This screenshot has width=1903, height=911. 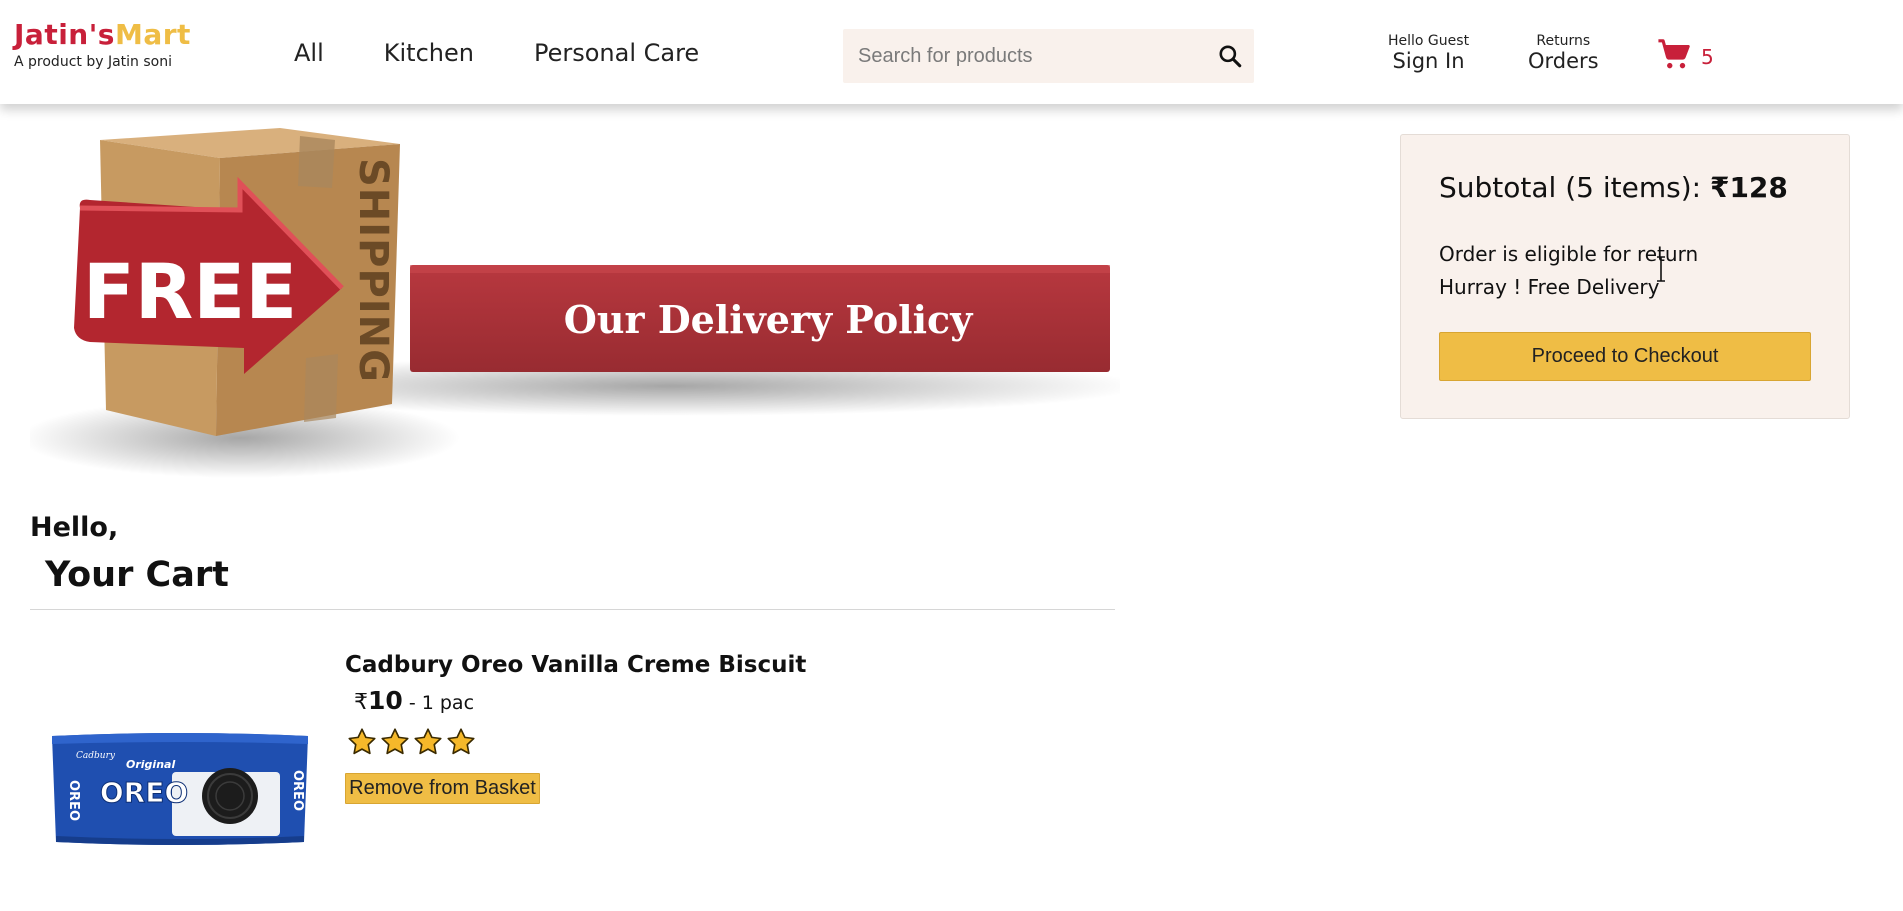 I want to click on product-package-name: OREO, so click(x=144, y=792).